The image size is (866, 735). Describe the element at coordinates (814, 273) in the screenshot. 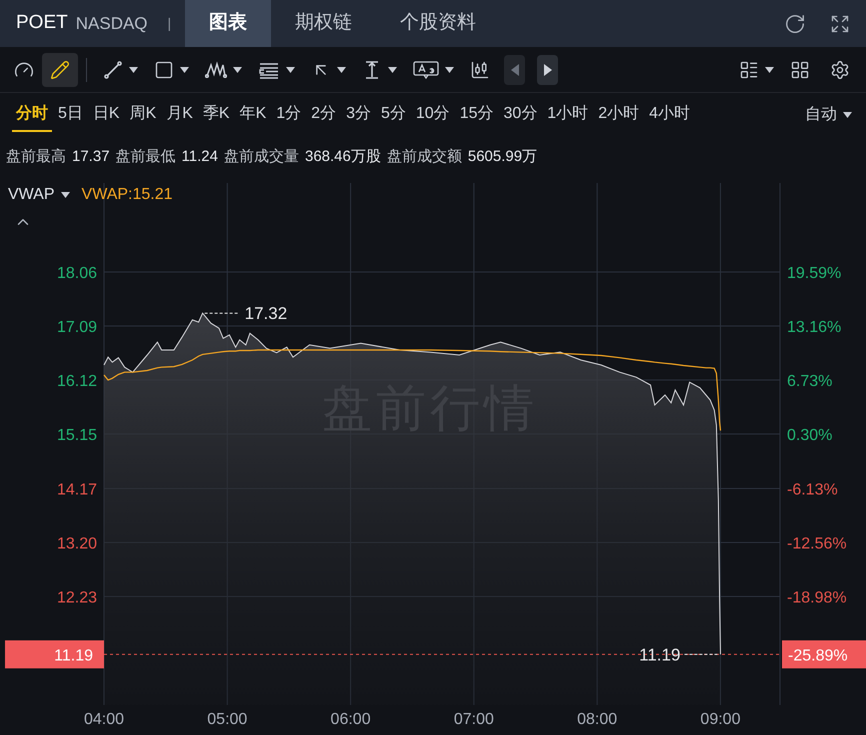

I see `percent-axis-label: 19.59%` at that location.